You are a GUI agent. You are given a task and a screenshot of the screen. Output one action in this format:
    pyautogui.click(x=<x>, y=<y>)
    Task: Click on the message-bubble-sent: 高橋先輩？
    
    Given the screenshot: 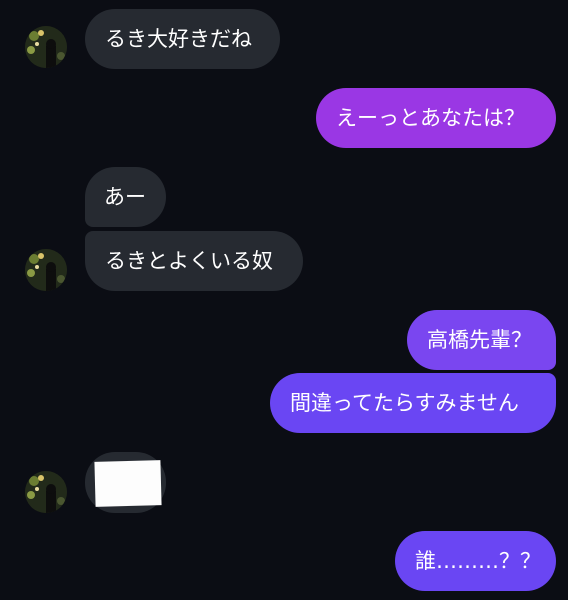 What is the action you would take?
    pyautogui.click(x=481, y=340)
    